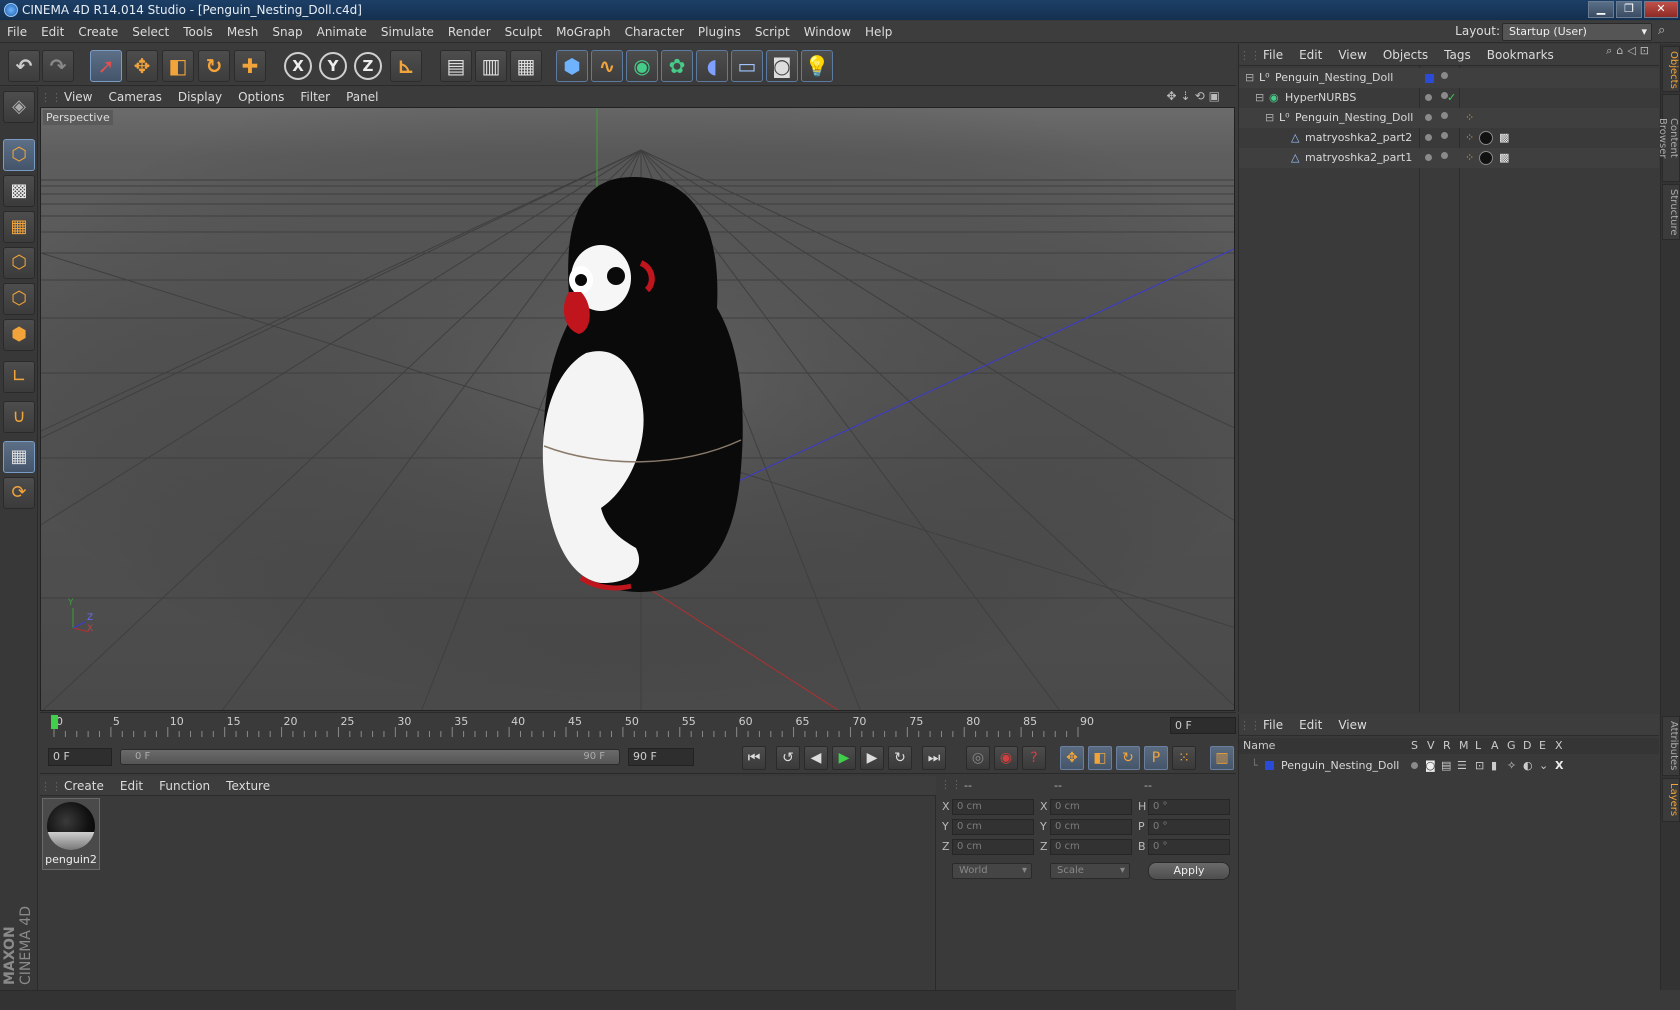 This screenshot has width=1680, height=1010. Describe the element at coordinates (993, 827) in the screenshot. I see `pos-y-field: 0 cm` at that location.